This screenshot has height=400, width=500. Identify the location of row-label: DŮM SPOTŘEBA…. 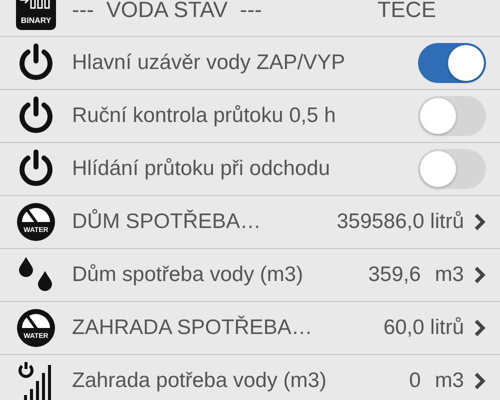
(167, 222).